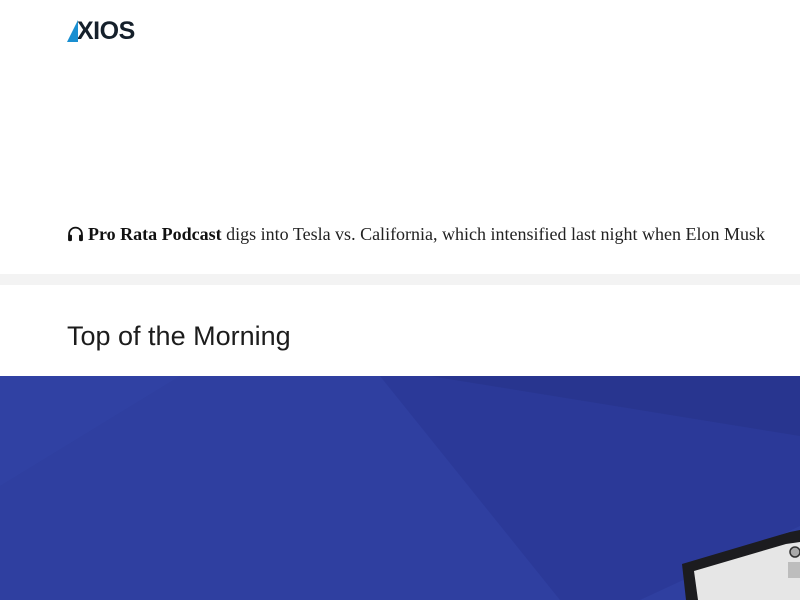  I want to click on section-heading: Top of the Morning, so click(179, 336).